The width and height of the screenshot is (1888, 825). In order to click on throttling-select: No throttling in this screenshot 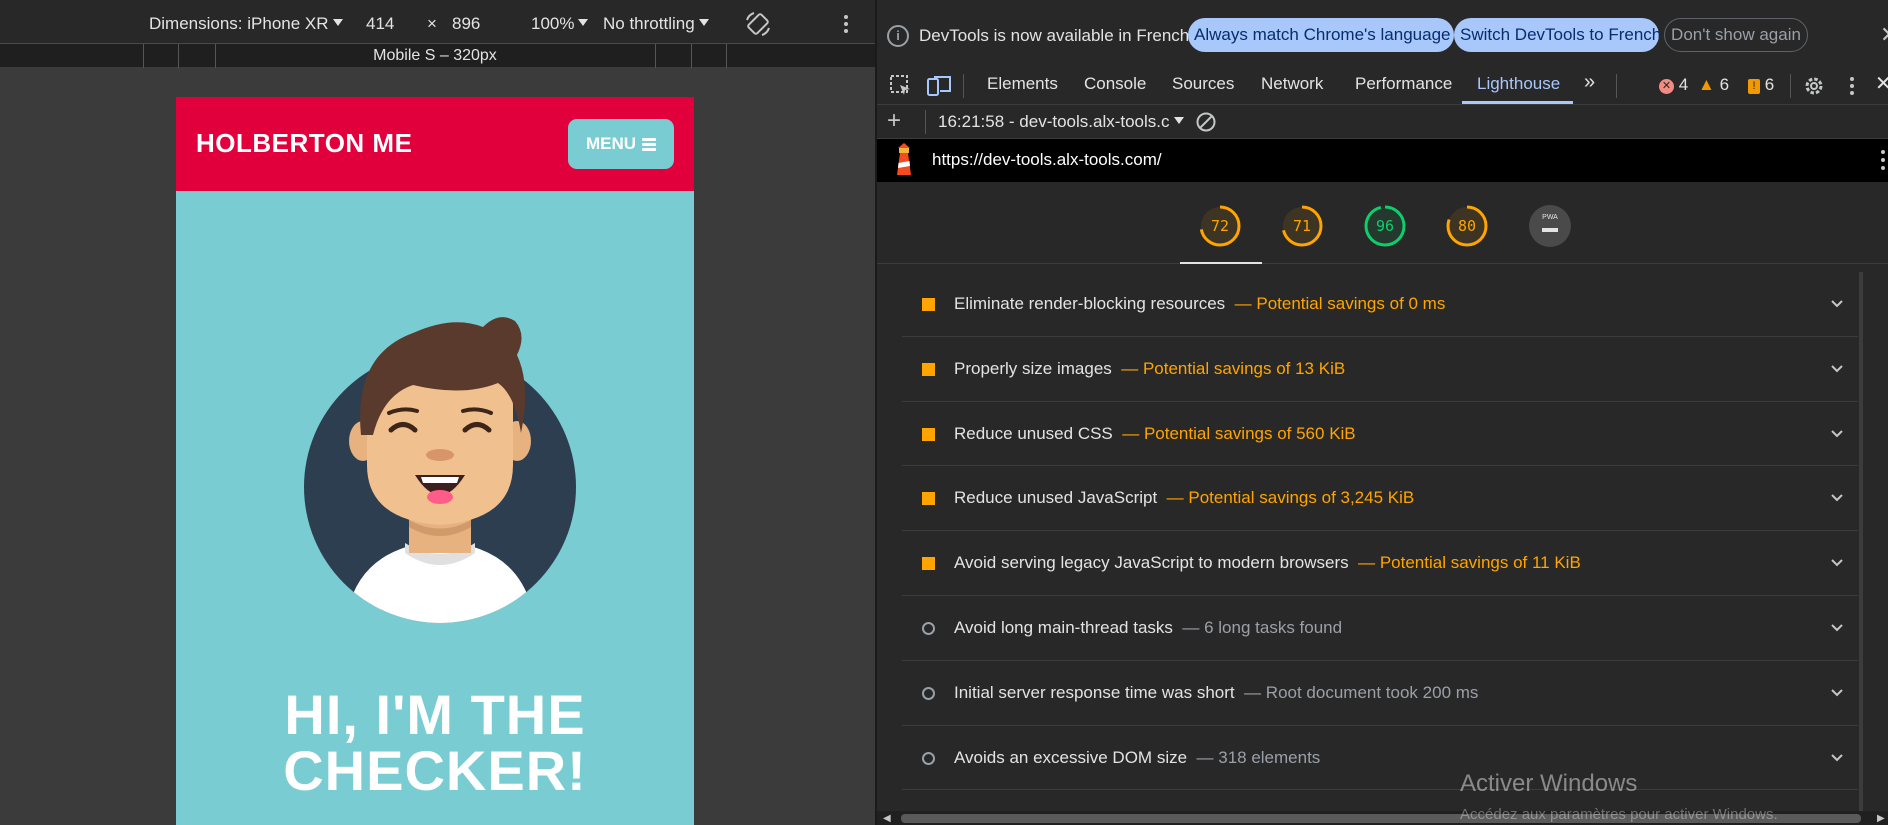, I will do `click(656, 24)`.